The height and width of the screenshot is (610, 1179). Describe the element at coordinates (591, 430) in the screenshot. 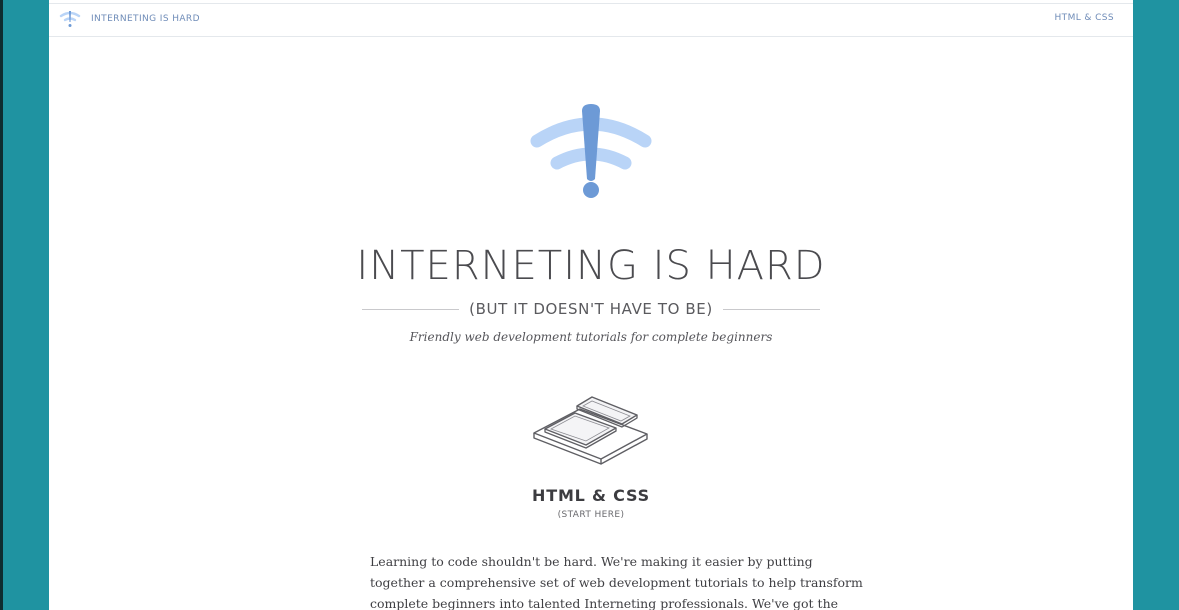

I see `stacked-devices-icon` at that location.